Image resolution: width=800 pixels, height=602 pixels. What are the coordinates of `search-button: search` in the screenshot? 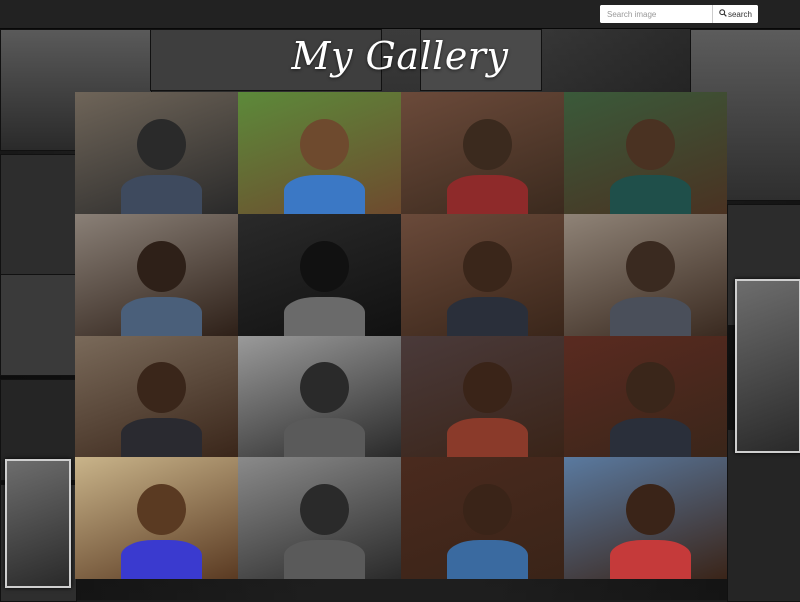 It's located at (735, 14).